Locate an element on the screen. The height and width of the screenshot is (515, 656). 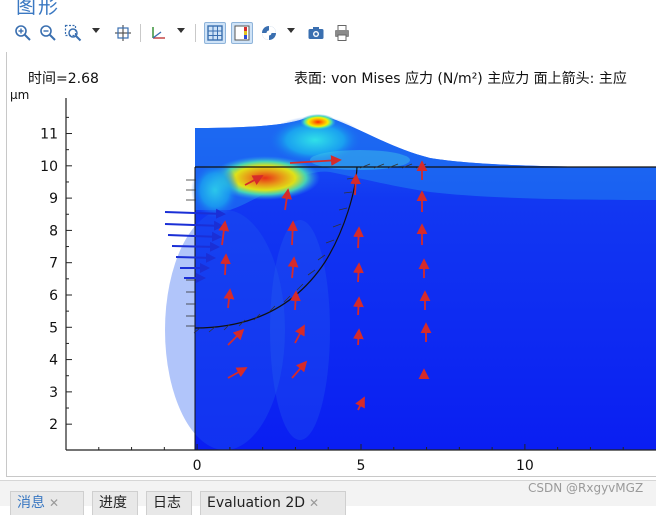
x-tick-label: 10 is located at coordinates (525, 466).